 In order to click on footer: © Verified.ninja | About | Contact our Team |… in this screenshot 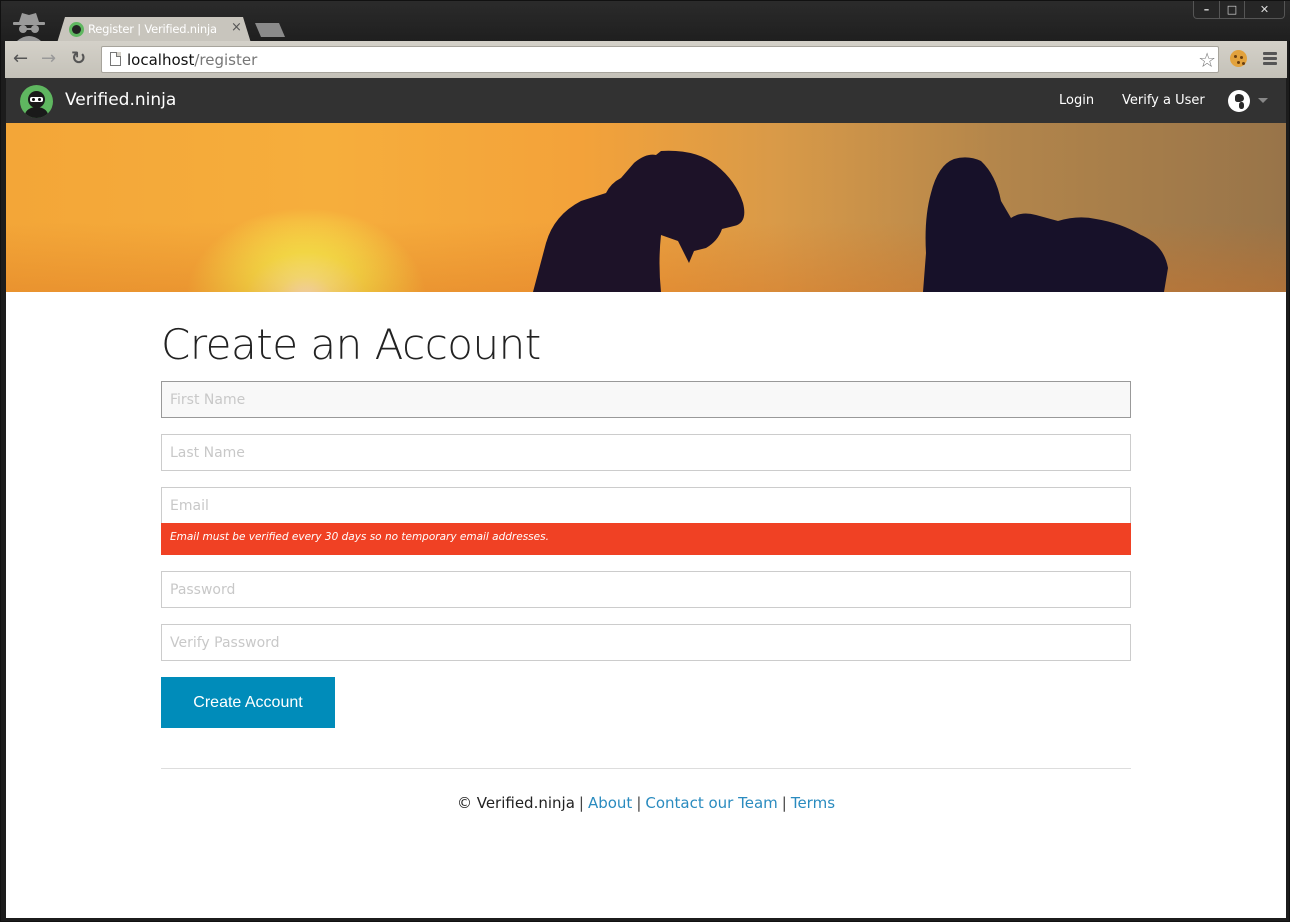, I will do `click(646, 803)`.